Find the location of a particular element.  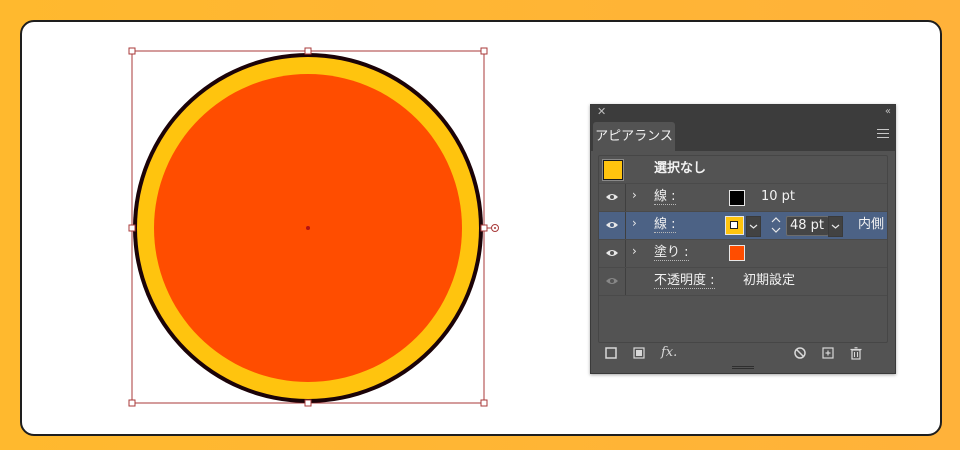

stroke-align-value: 内側 is located at coordinates (871, 224).